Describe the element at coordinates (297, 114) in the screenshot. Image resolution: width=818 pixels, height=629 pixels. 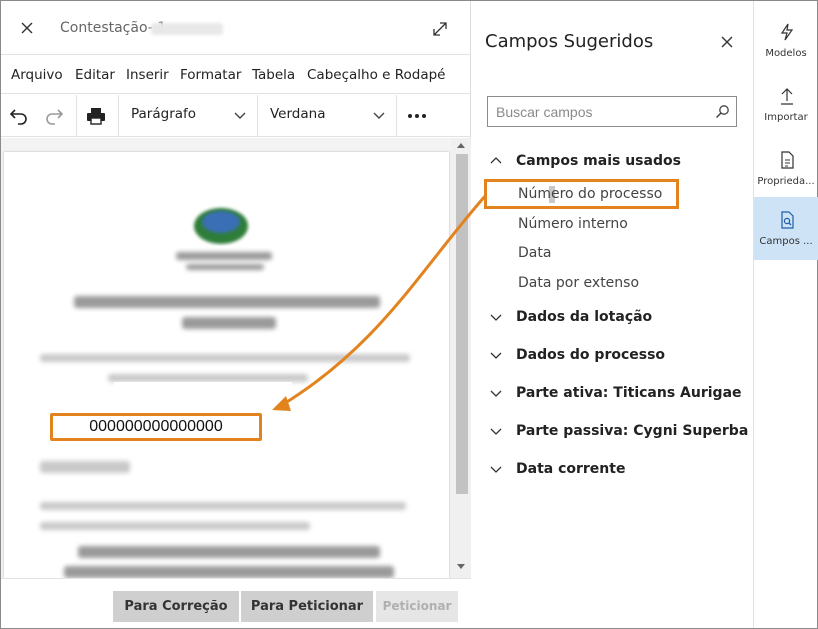
I see `font-select: Verdana` at that location.